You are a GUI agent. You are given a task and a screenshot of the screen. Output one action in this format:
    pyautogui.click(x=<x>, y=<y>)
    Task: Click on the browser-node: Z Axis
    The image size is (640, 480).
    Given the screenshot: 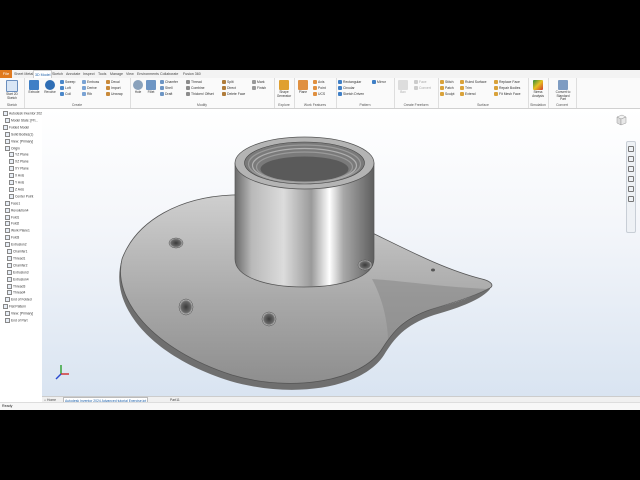 What is the action you would take?
    pyautogui.click(x=12, y=189)
    